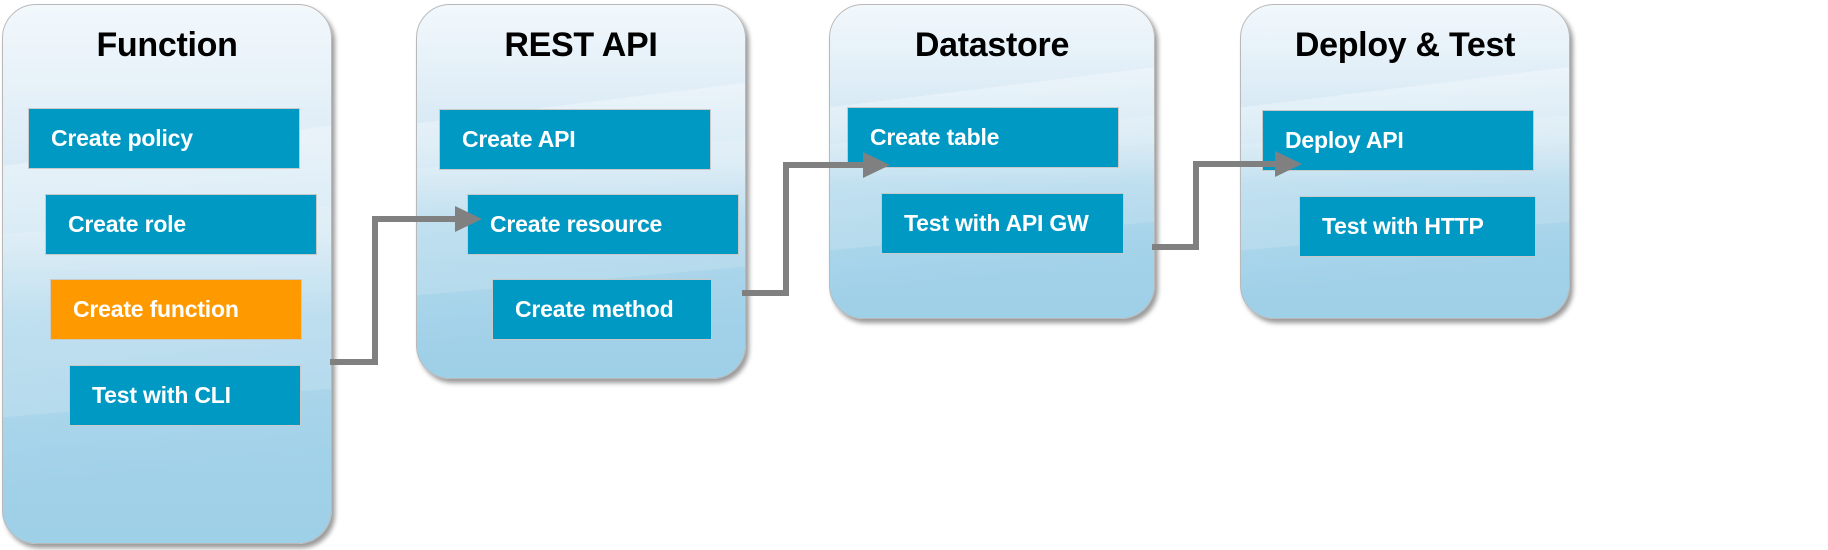 Image resolution: width=1828 pixels, height=550 pixels. What do you see at coordinates (181, 224) in the screenshot?
I see `step-create-role: Create role` at bounding box center [181, 224].